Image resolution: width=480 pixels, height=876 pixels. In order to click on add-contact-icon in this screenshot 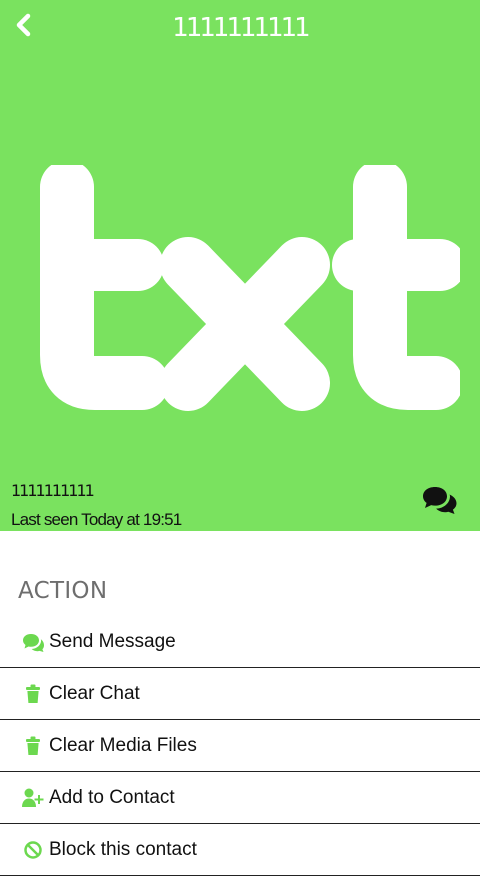, I will do `click(33, 798)`.